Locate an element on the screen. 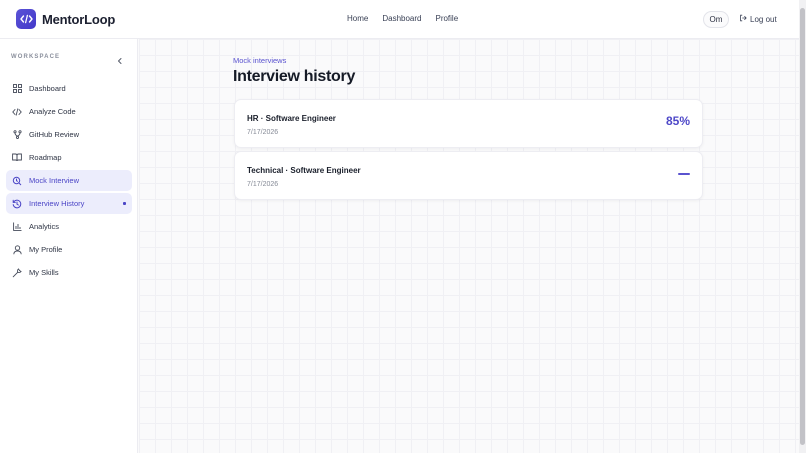 The height and width of the screenshot is (453, 806). sidebar-item-label: GitHub Review is located at coordinates (54, 134).